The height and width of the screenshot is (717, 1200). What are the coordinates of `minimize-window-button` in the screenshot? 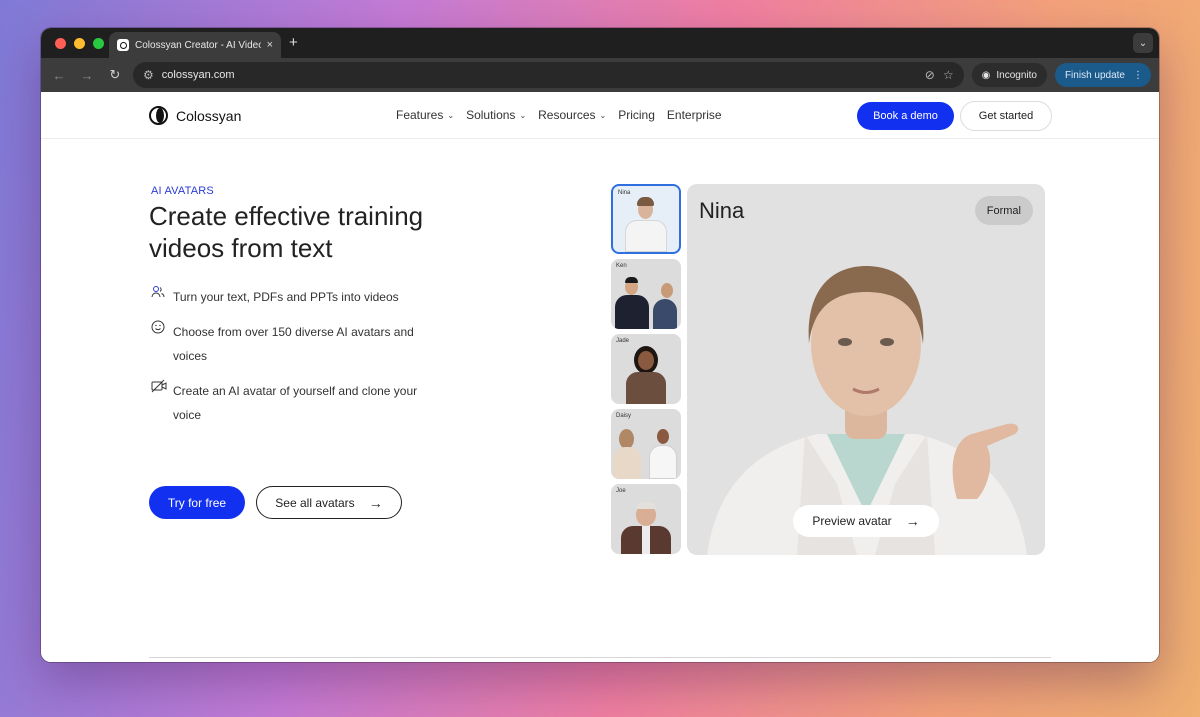 It's located at (79, 43).